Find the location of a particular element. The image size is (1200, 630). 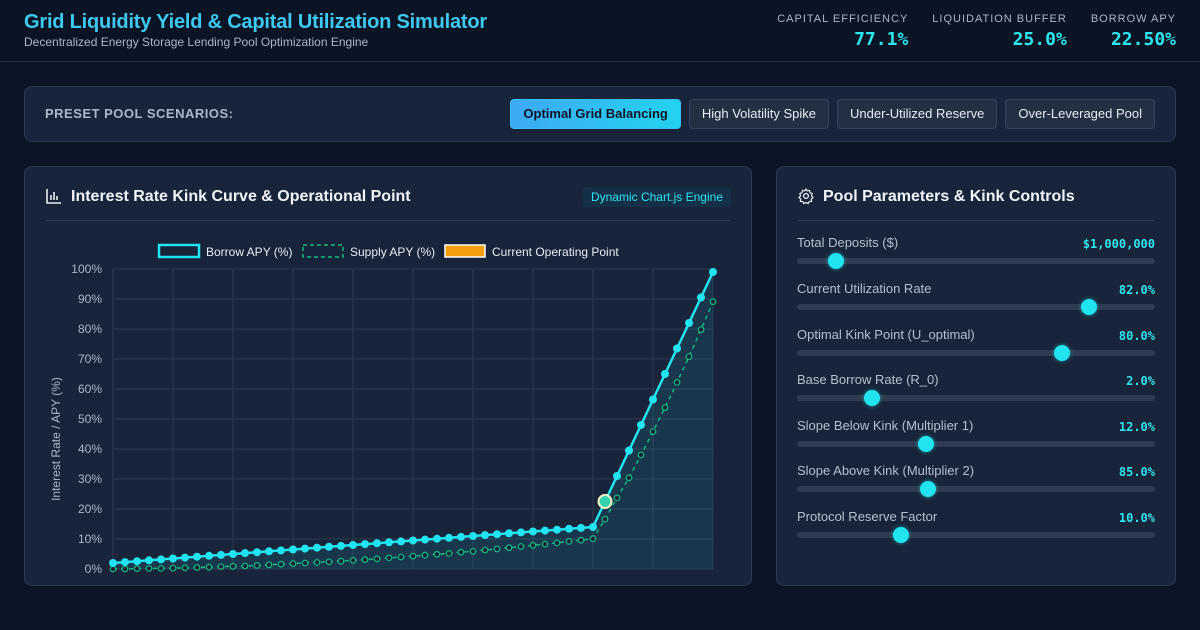

preset-scenarios-label: PRESET POOL SCENARIOS: is located at coordinates (139, 113).